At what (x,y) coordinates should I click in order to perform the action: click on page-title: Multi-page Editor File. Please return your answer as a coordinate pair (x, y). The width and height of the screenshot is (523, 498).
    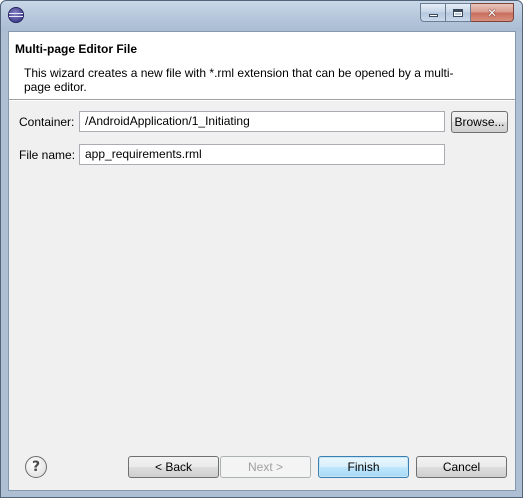
    Looking at the image, I should click on (76, 49).